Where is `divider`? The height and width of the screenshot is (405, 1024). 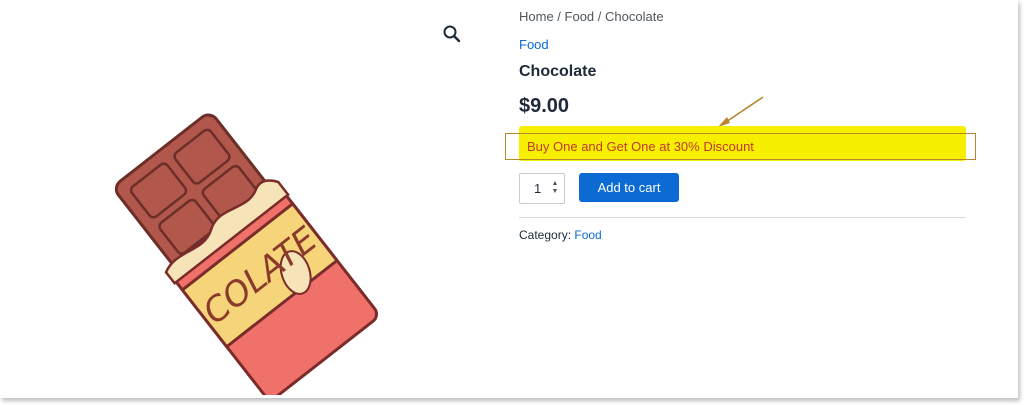 divider is located at coordinates (742, 217).